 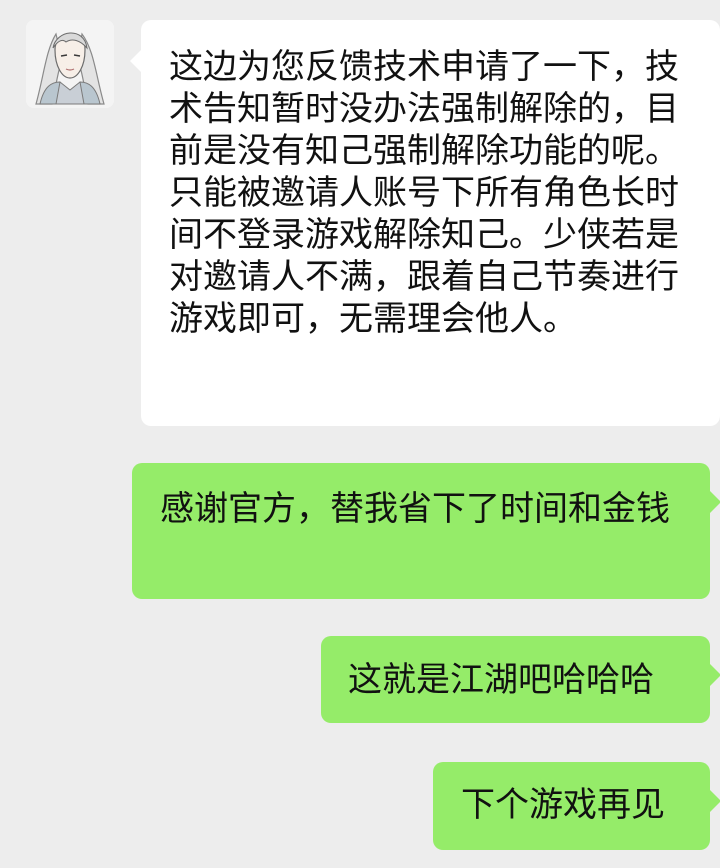 I want to click on outgoing-message-text: 下个游戏再见, so click(x=563, y=805).